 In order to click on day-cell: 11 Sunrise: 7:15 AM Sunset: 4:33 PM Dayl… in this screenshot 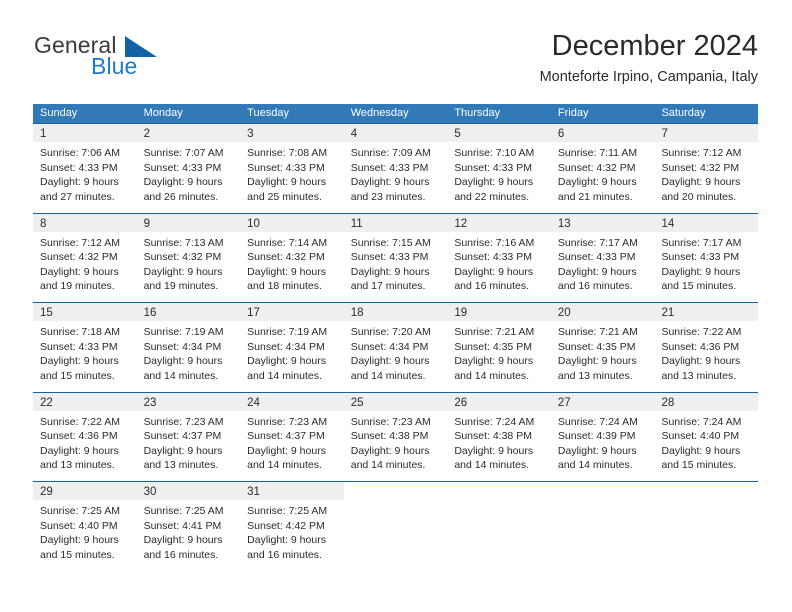, I will do `click(395, 257)`.